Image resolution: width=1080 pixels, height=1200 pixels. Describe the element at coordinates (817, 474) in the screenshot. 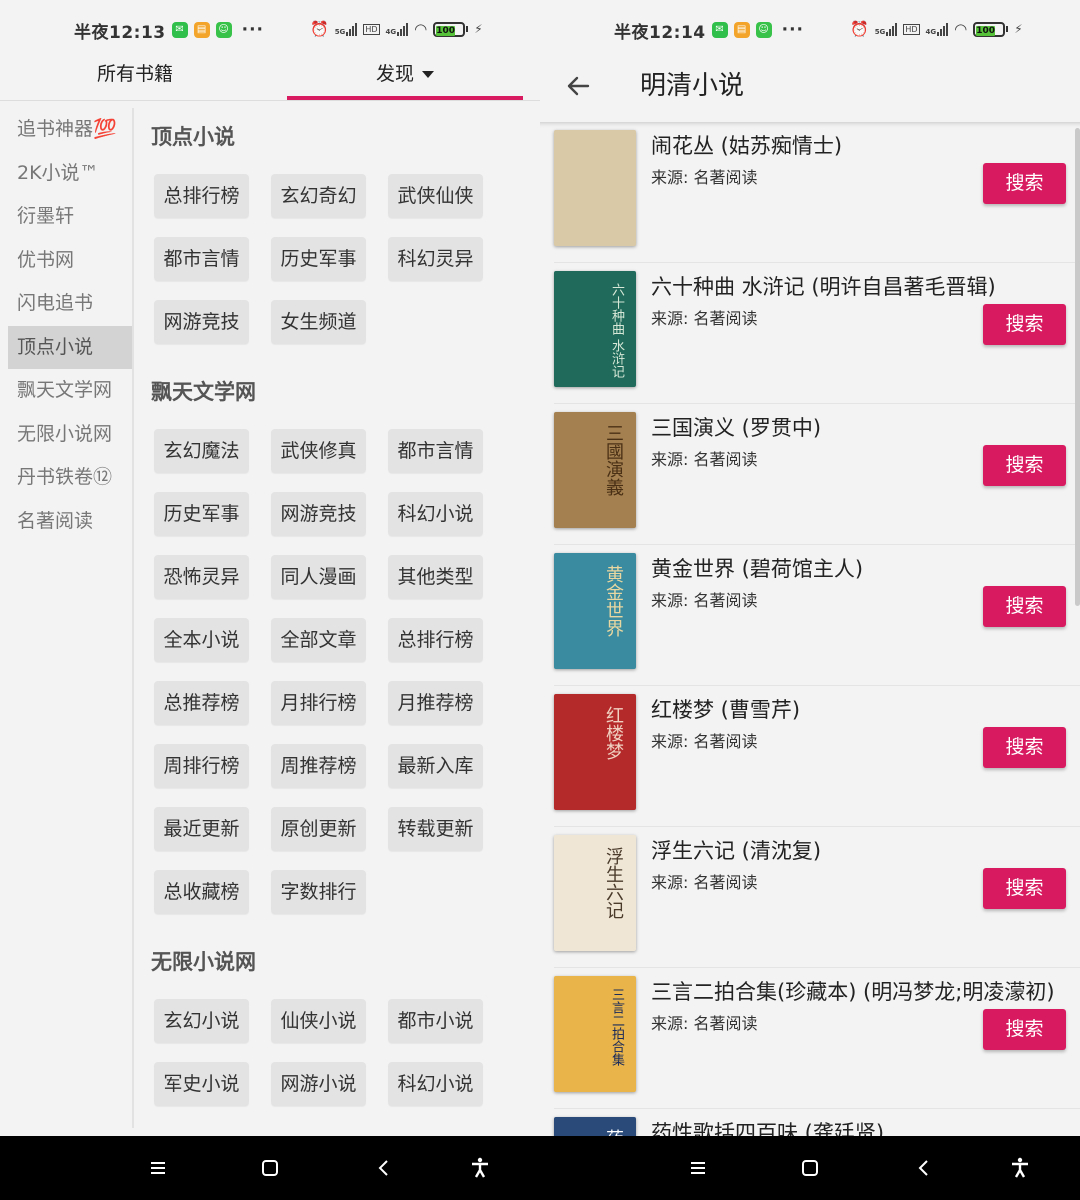

I see `book-row: 三國演義 三国演义 (罗贯中) 来源: 名著阅读 搜索` at that location.